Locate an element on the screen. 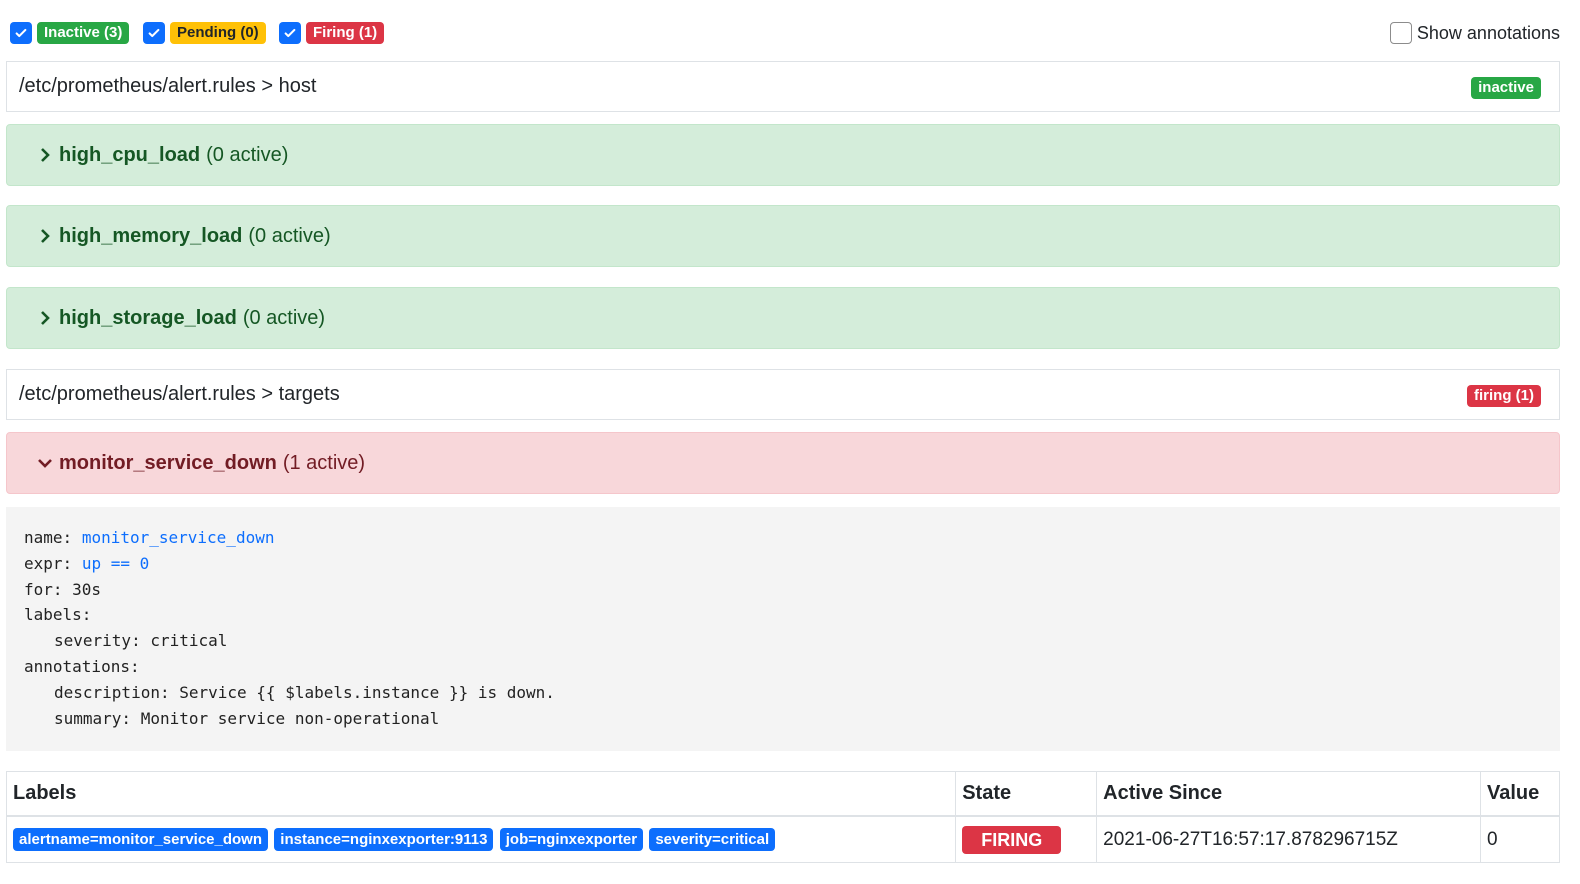  group-path: /etc/prometheus/alert.rules > targets is located at coordinates (179, 394).